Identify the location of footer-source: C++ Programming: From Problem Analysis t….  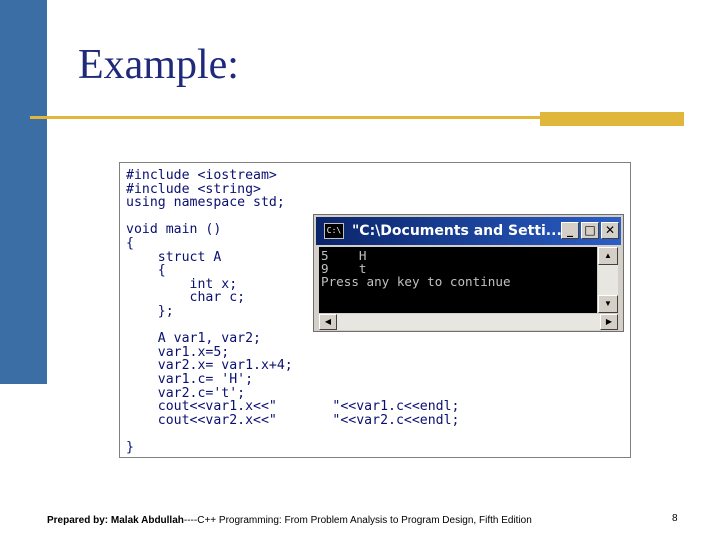
(364, 520).